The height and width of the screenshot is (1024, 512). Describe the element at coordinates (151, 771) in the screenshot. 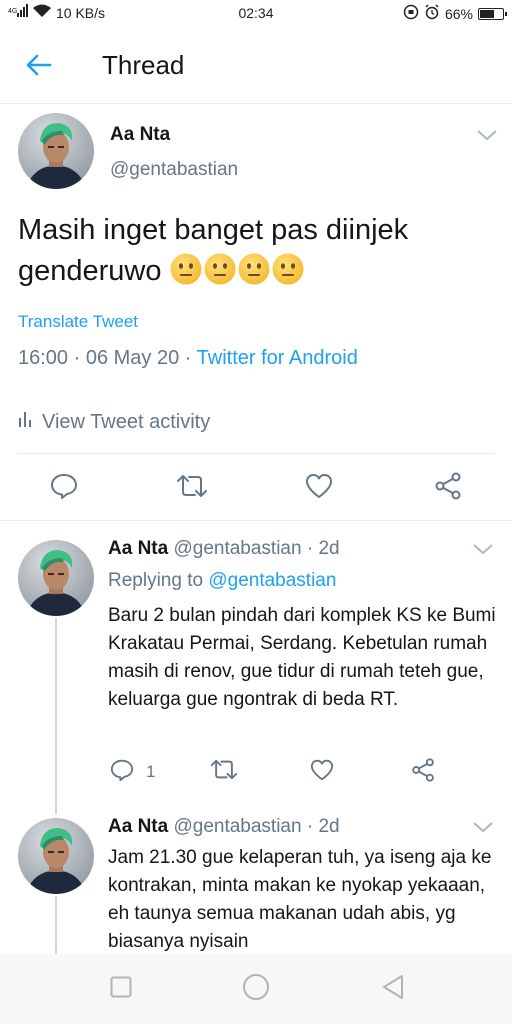

I see `reply-count: 1` at that location.